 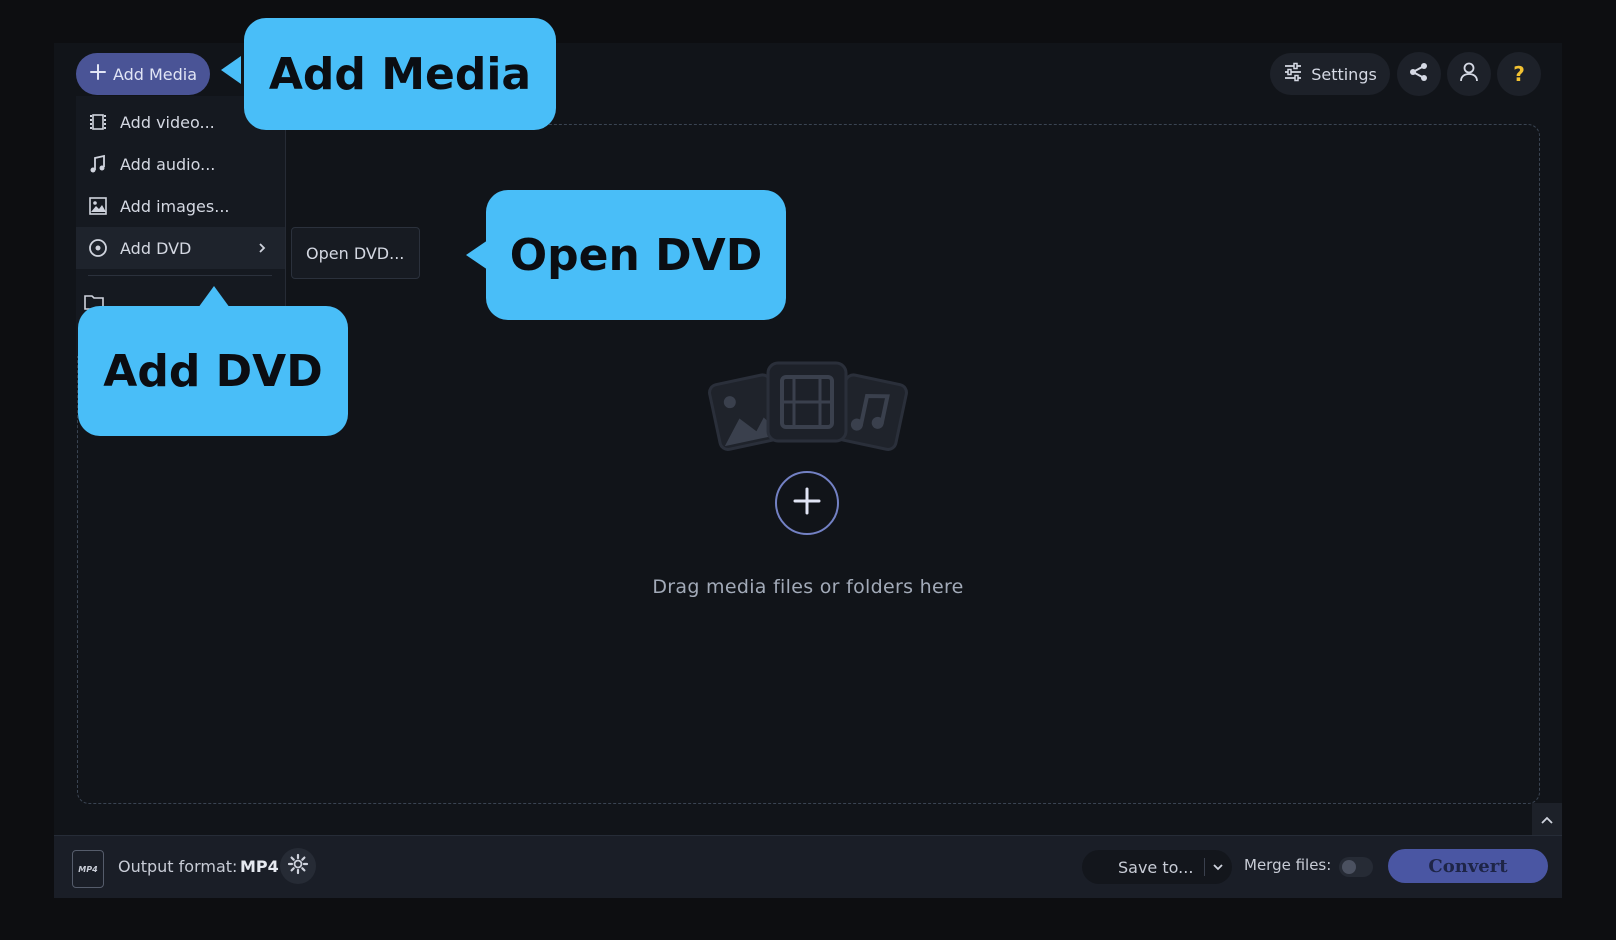 I want to click on settings-button: Settings, so click(x=1330, y=74).